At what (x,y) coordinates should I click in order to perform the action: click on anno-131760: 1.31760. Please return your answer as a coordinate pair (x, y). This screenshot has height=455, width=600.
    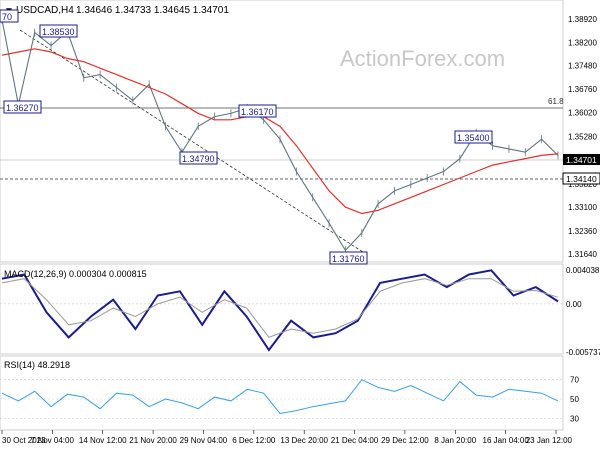
    Looking at the image, I should click on (348, 259).